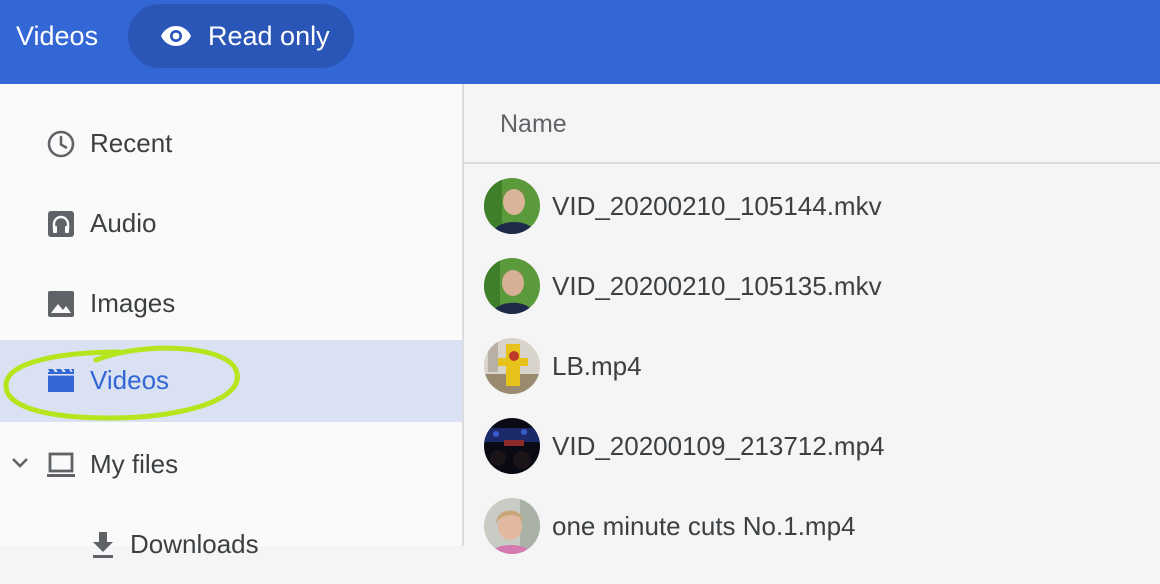 This screenshot has height=584, width=1160. I want to click on sidebar-item-label: Images, so click(133, 303).